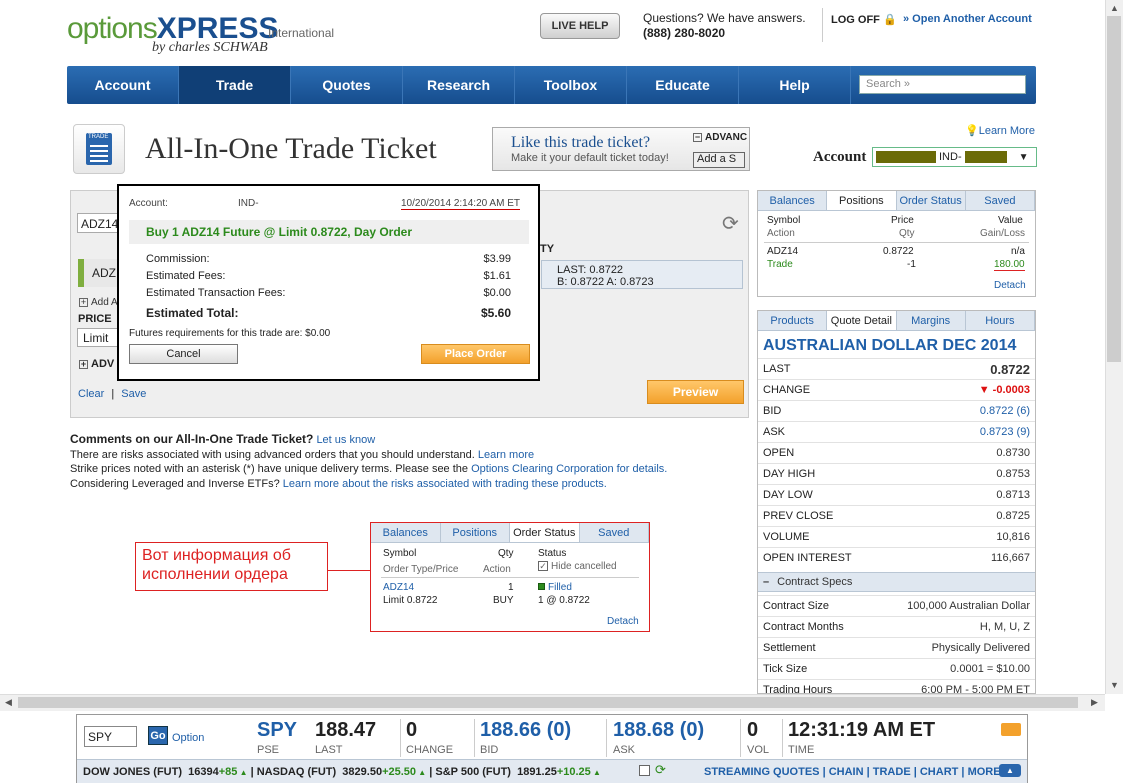 Image resolution: width=1123 pixels, height=783 pixels. Describe the element at coordinates (525, 730) in the screenshot. I see `quote-bid: 188.66 (0)` at that location.